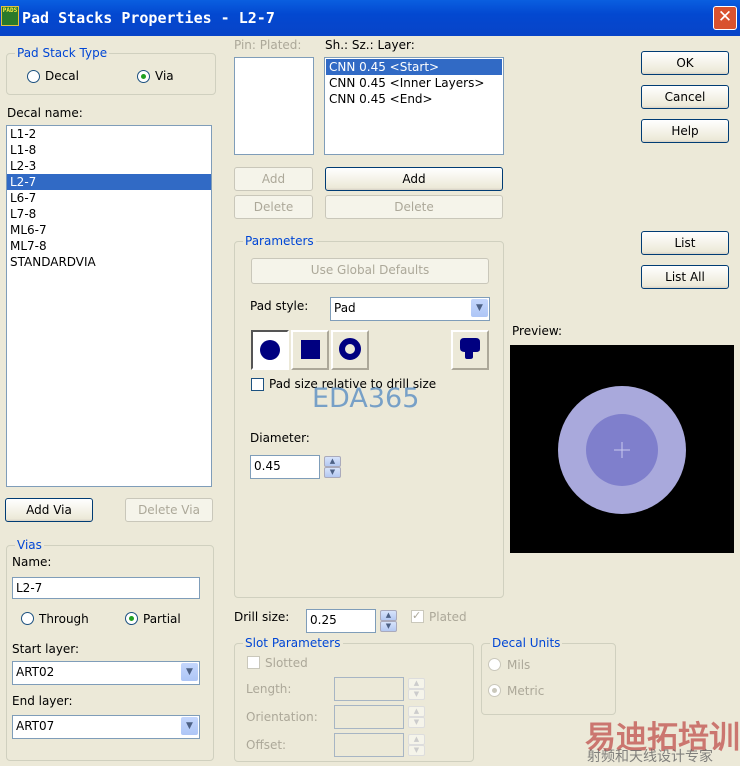 The image size is (740, 766). I want to click on decal-radio, so click(33, 76).